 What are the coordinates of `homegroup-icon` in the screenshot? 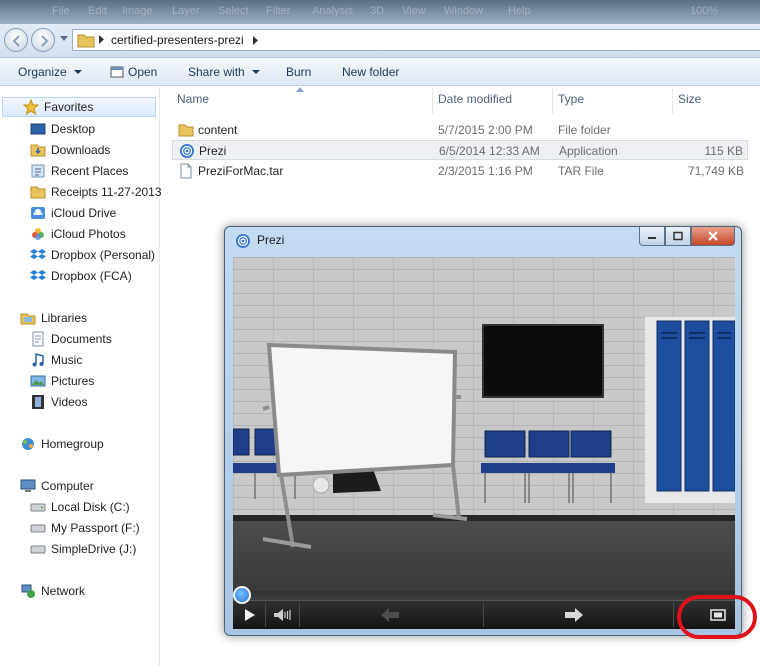 It's located at (28, 444).